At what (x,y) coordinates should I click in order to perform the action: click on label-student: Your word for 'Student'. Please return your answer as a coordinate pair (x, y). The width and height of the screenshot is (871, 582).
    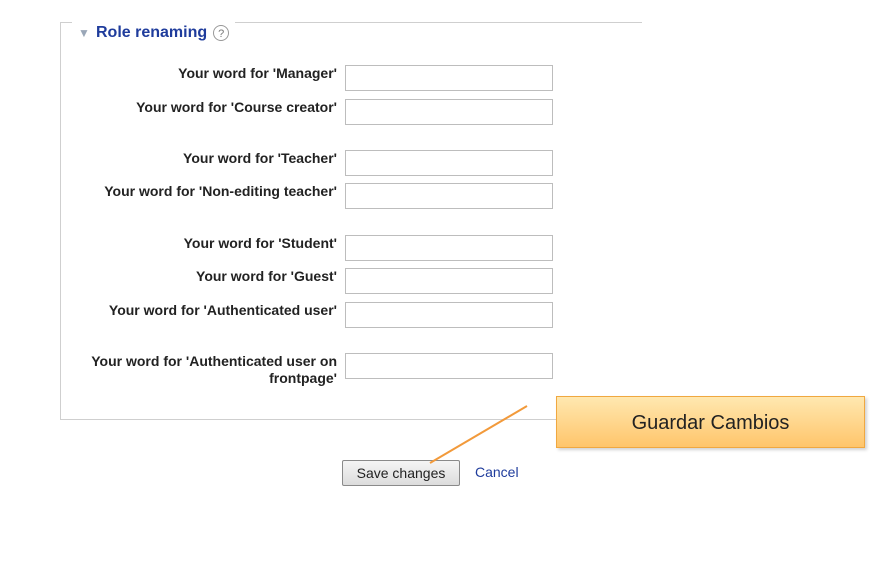
    Looking at the image, I should click on (260, 243).